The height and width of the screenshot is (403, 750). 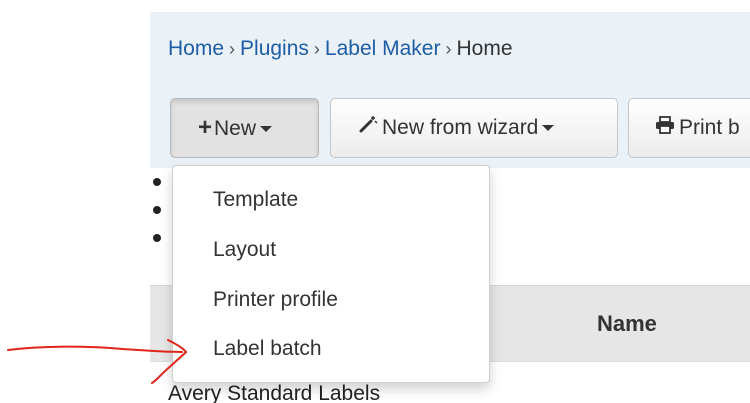 I want to click on breadcrumb: Home › Plugins › Label Maker › Home, so click(x=450, y=49).